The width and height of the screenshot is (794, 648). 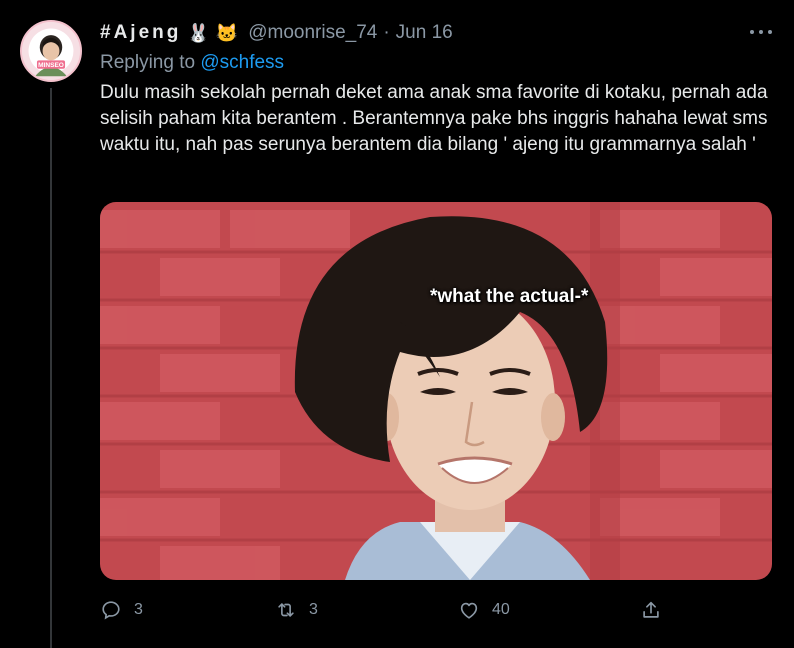 What do you see at coordinates (140, 33) in the screenshot?
I see `display-name: #Ajeng` at bounding box center [140, 33].